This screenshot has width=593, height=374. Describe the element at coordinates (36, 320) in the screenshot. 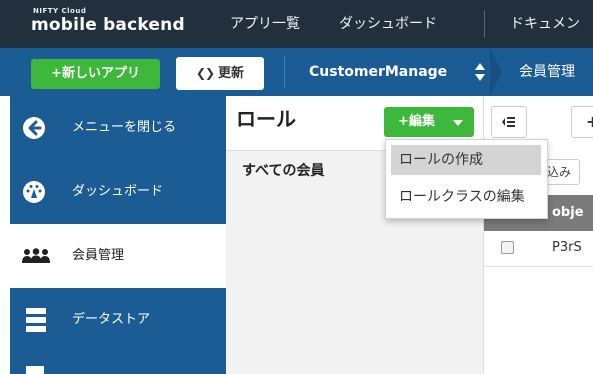

I see `database-icon` at that location.